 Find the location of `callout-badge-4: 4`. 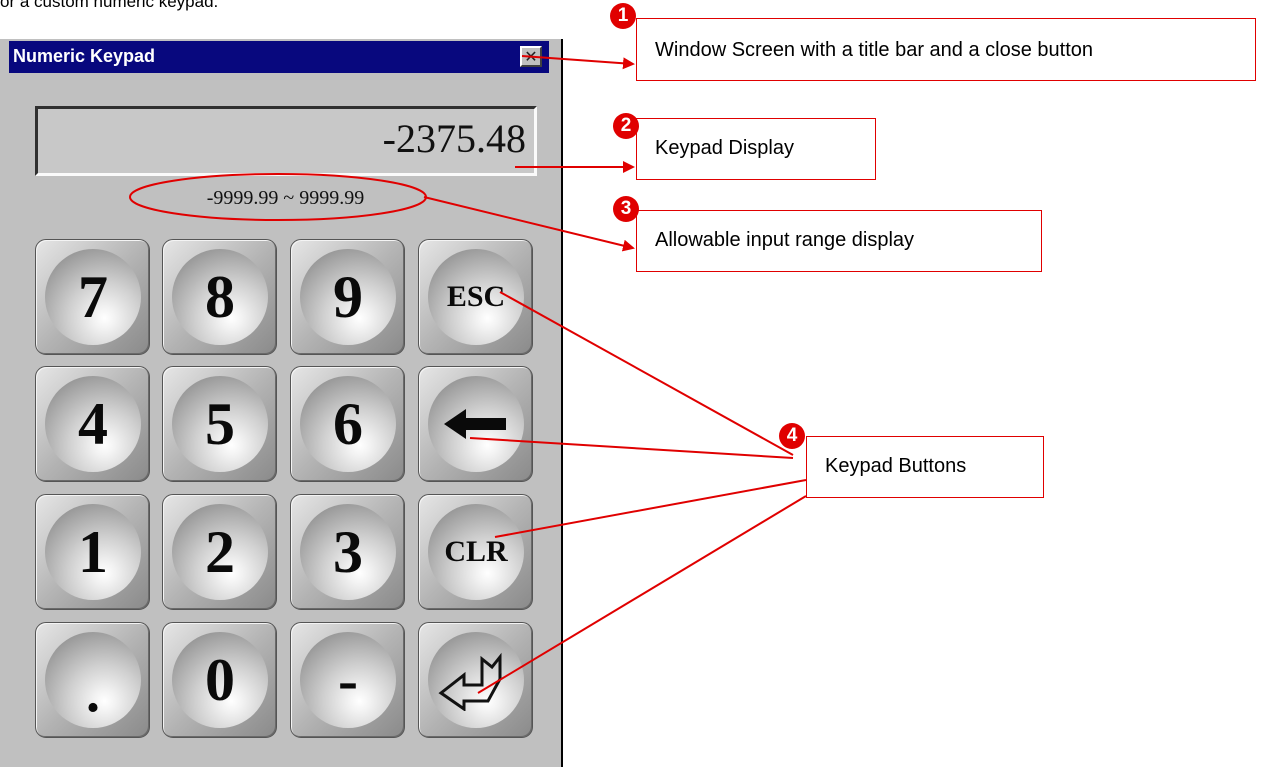

callout-badge-4: 4 is located at coordinates (792, 436).